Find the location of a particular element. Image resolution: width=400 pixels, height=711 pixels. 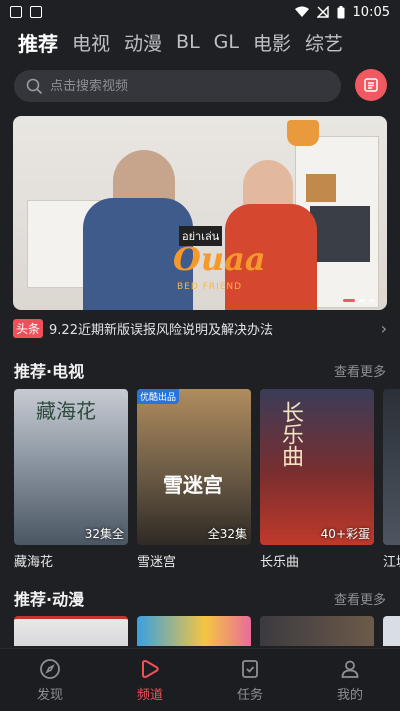

search-icon is located at coordinates (34, 86).